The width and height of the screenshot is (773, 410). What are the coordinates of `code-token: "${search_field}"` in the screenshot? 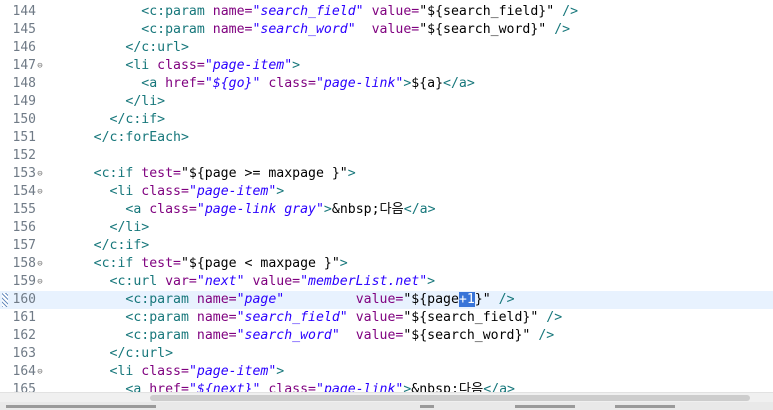 It's located at (487, 11).